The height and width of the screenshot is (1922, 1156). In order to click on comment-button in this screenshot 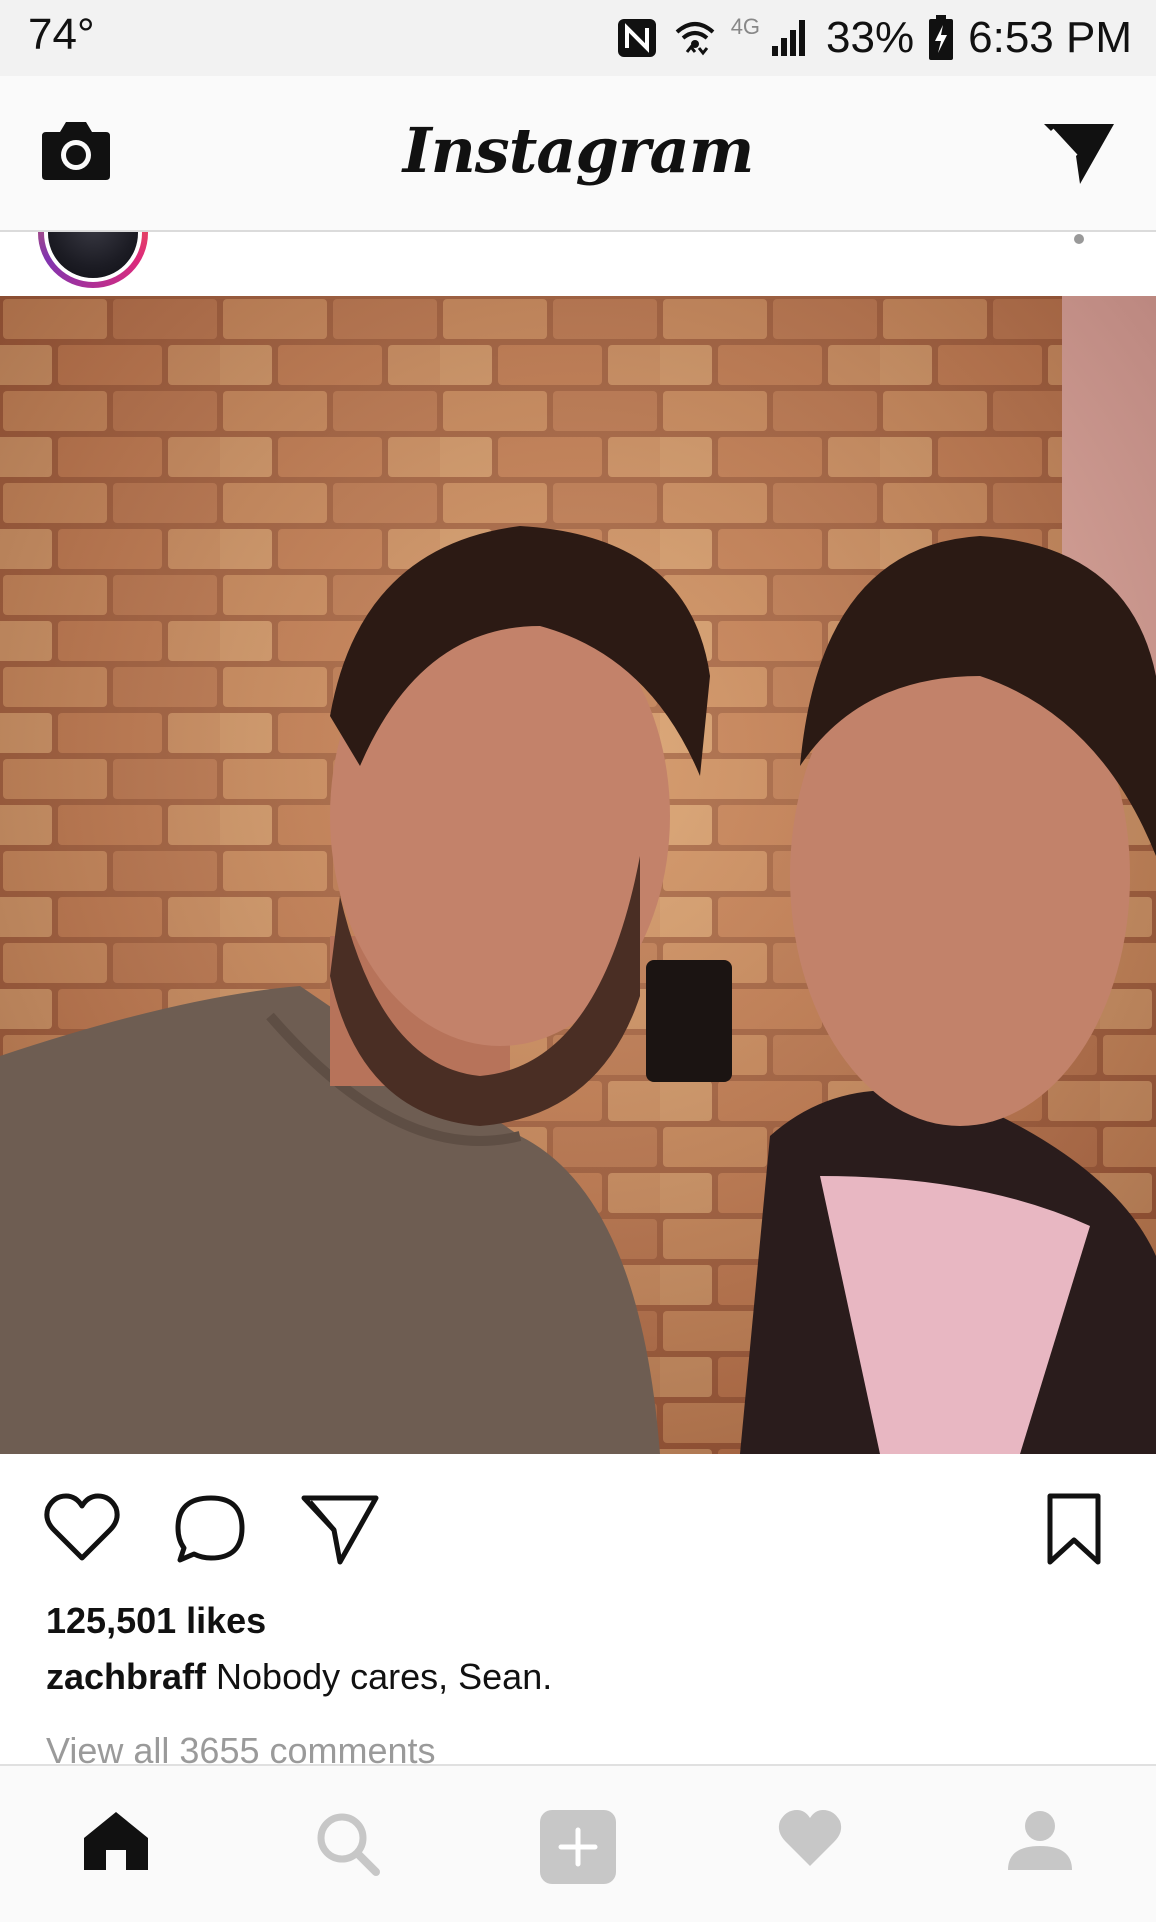, I will do `click(211, 1531)`.